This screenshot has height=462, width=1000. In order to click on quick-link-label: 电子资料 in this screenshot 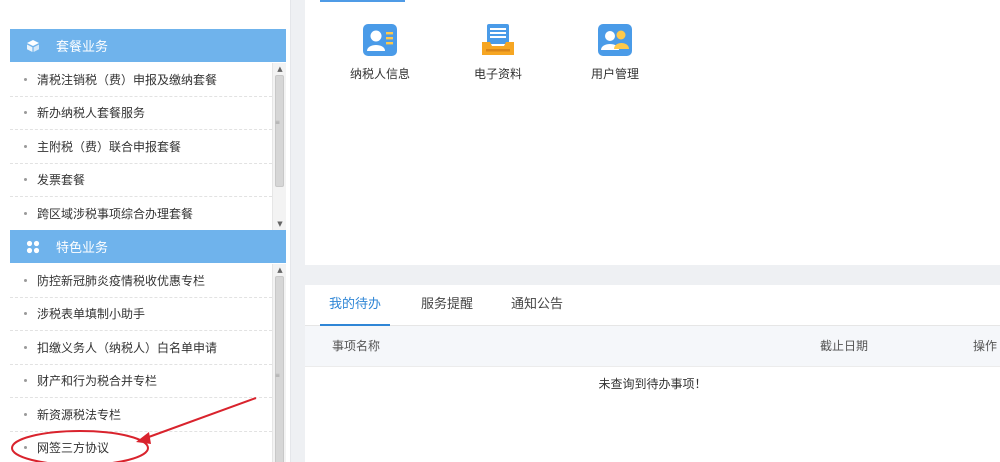, I will do `click(497, 74)`.